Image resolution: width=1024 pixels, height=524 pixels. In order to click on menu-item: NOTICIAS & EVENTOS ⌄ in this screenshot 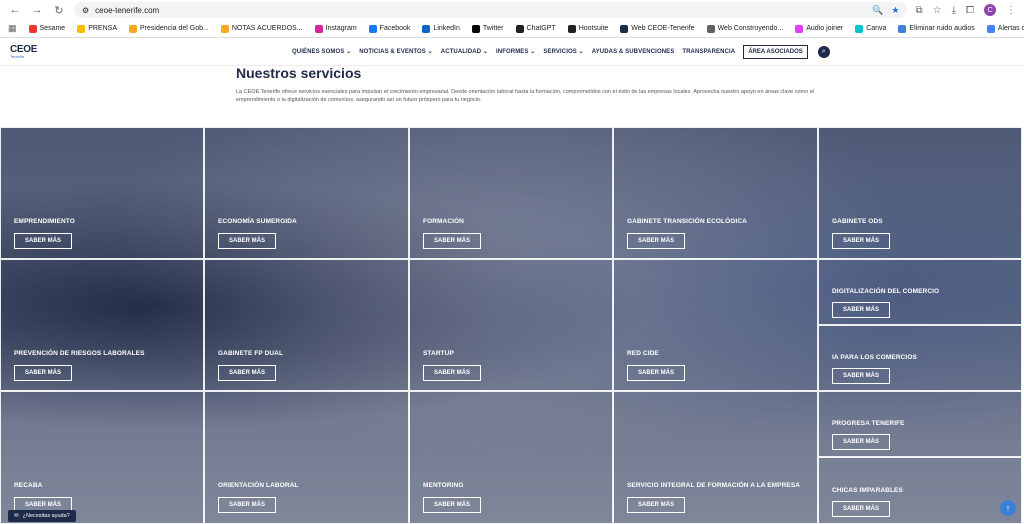, I will do `click(396, 51)`.